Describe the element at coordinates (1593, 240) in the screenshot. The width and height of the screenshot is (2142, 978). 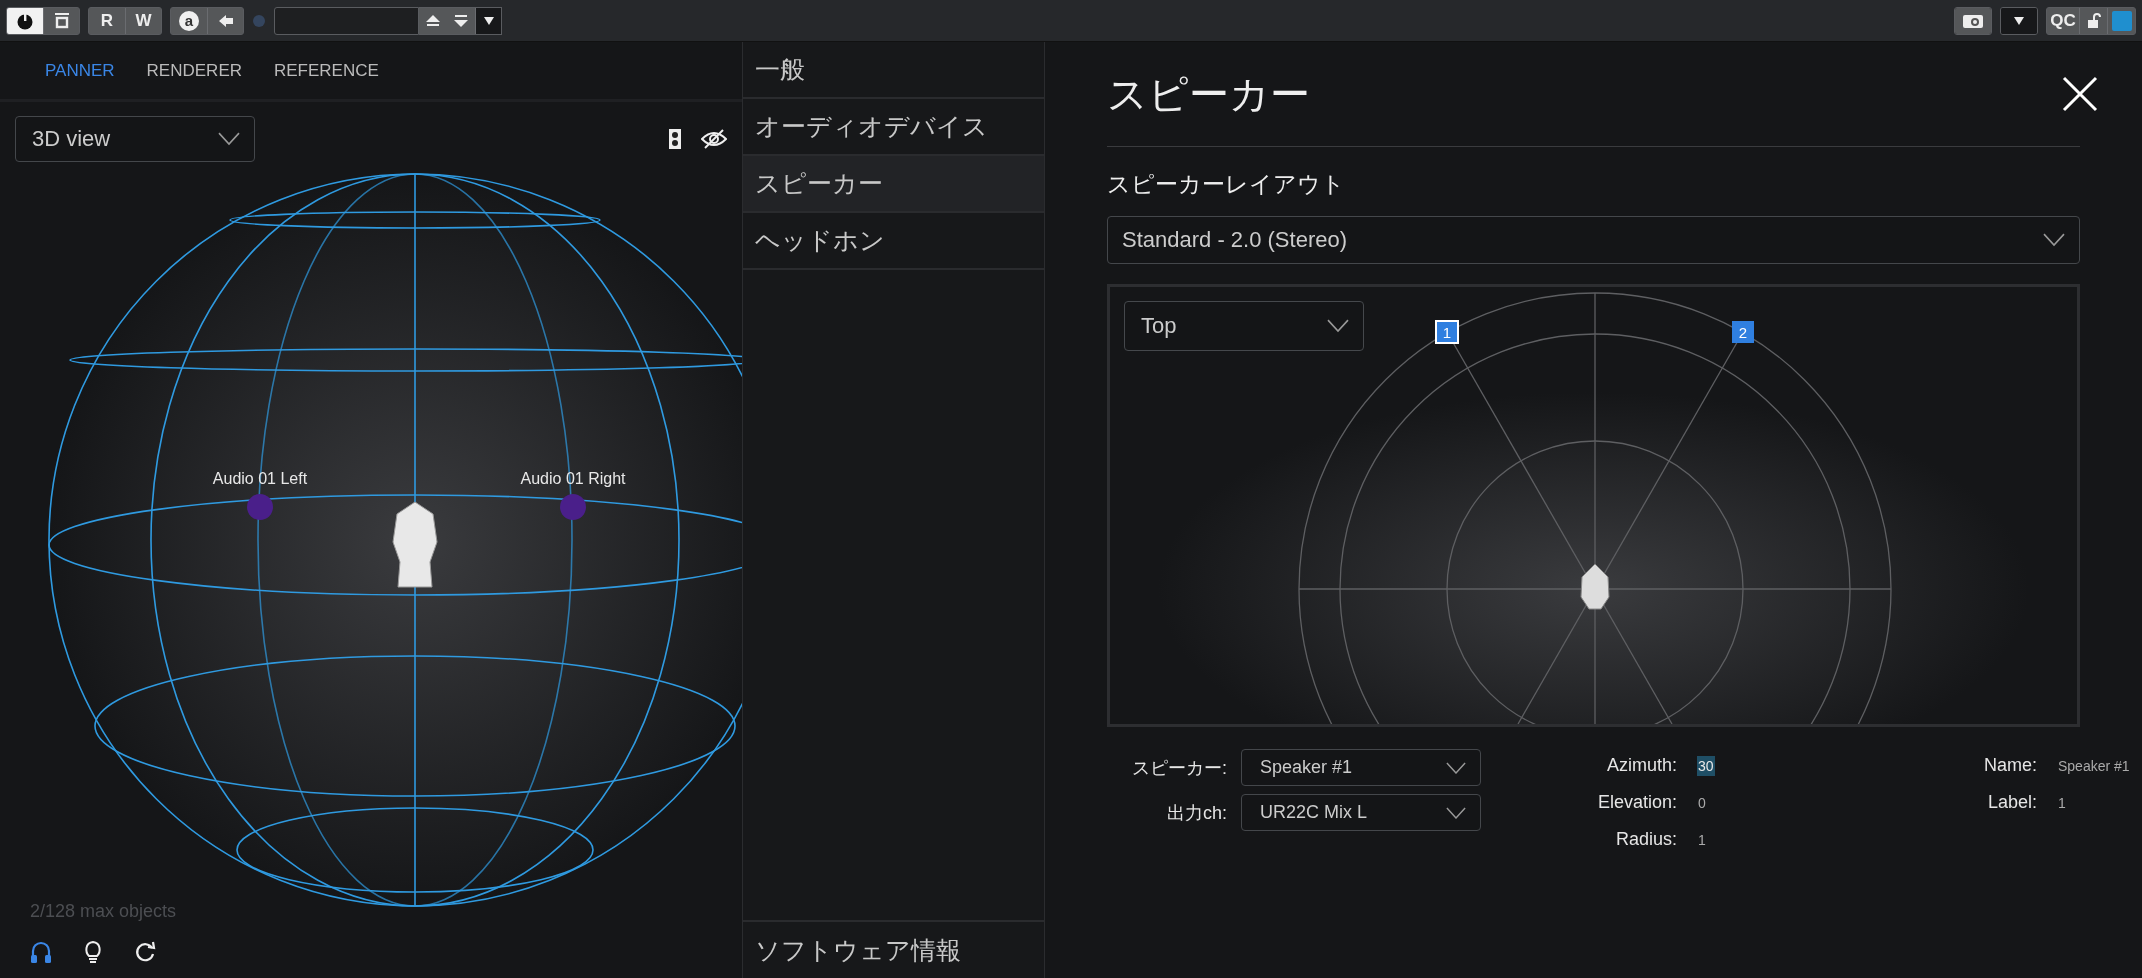
I see `layout-select: Standard - 2.0 (Stereo)` at that location.